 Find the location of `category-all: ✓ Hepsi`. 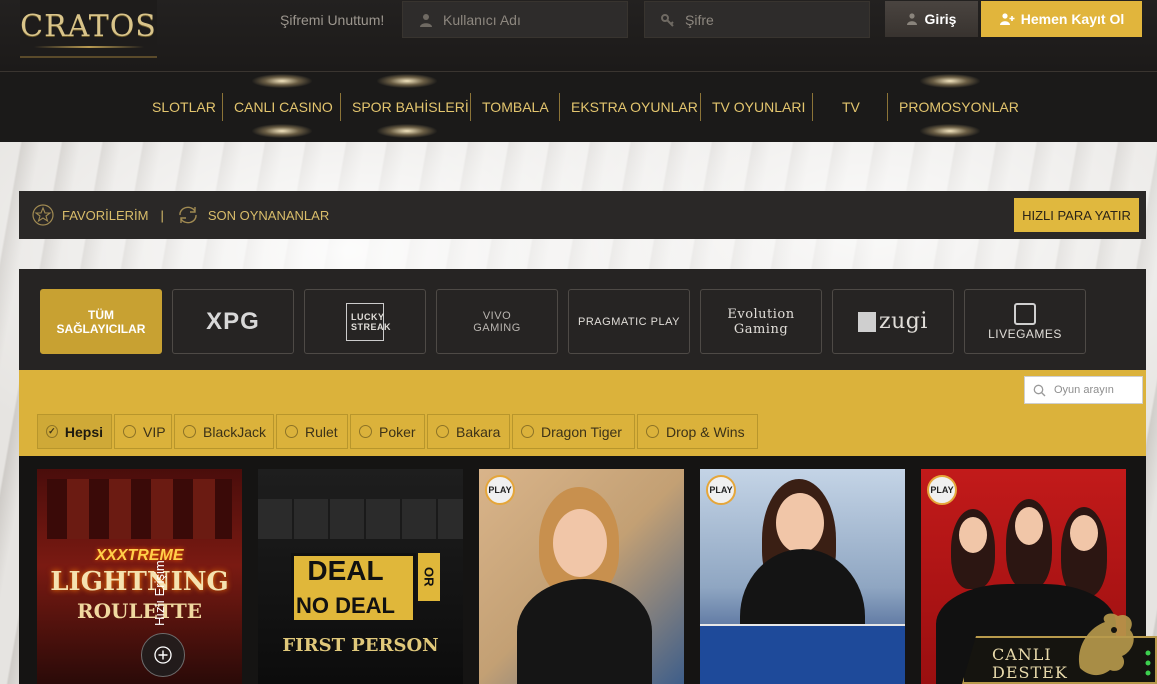

category-all: ✓ Hepsi is located at coordinates (74, 431).